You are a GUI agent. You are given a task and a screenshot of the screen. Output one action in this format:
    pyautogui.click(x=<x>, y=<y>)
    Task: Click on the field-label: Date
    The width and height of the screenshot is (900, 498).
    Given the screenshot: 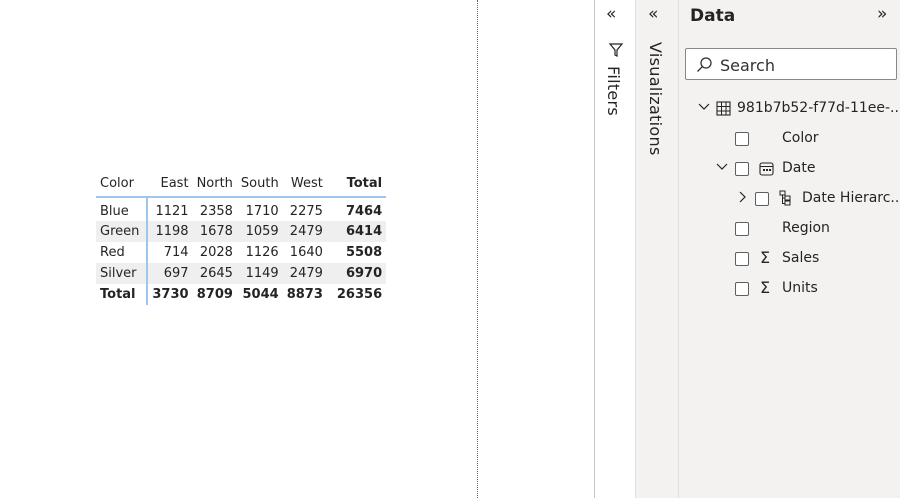 What is the action you would take?
    pyautogui.click(x=799, y=168)
    